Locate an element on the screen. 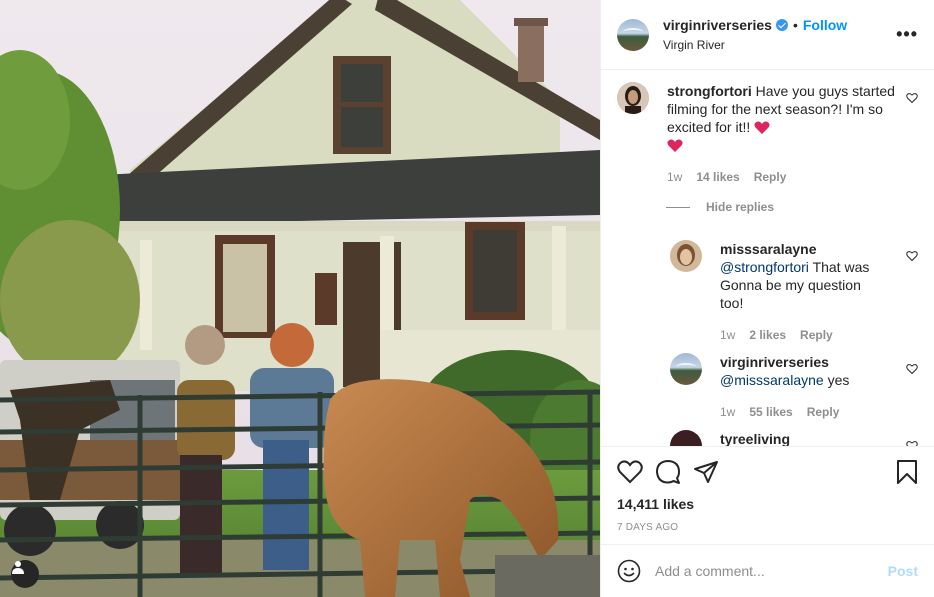 This screenshot has width=934, height=597. commenter-username: virginriverseries is located at coordinates (774, 362).